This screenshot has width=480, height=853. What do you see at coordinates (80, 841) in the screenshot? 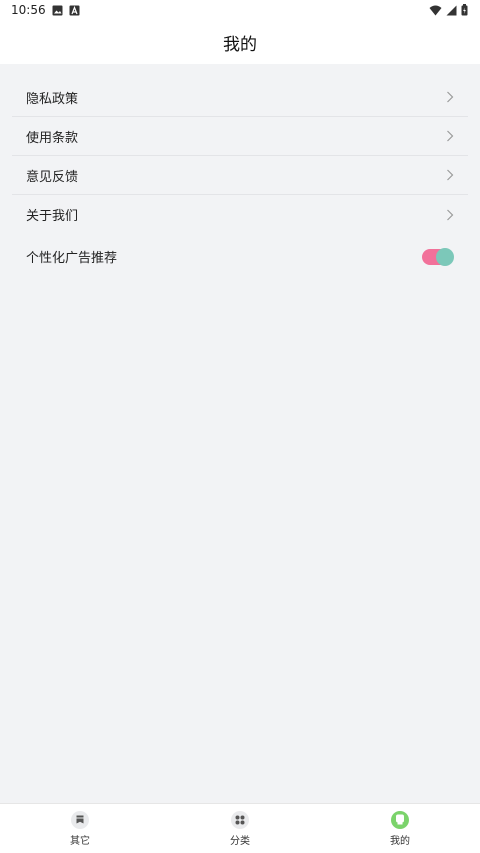
I see `tab-label: 其它` at bounding box center [80, 841].